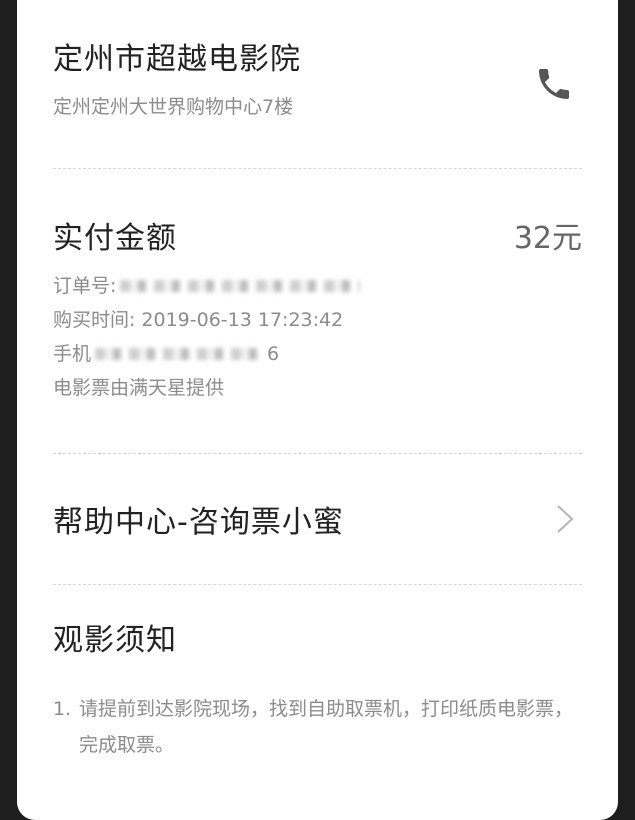  I want to click on phone-icon, so click(554, 84).